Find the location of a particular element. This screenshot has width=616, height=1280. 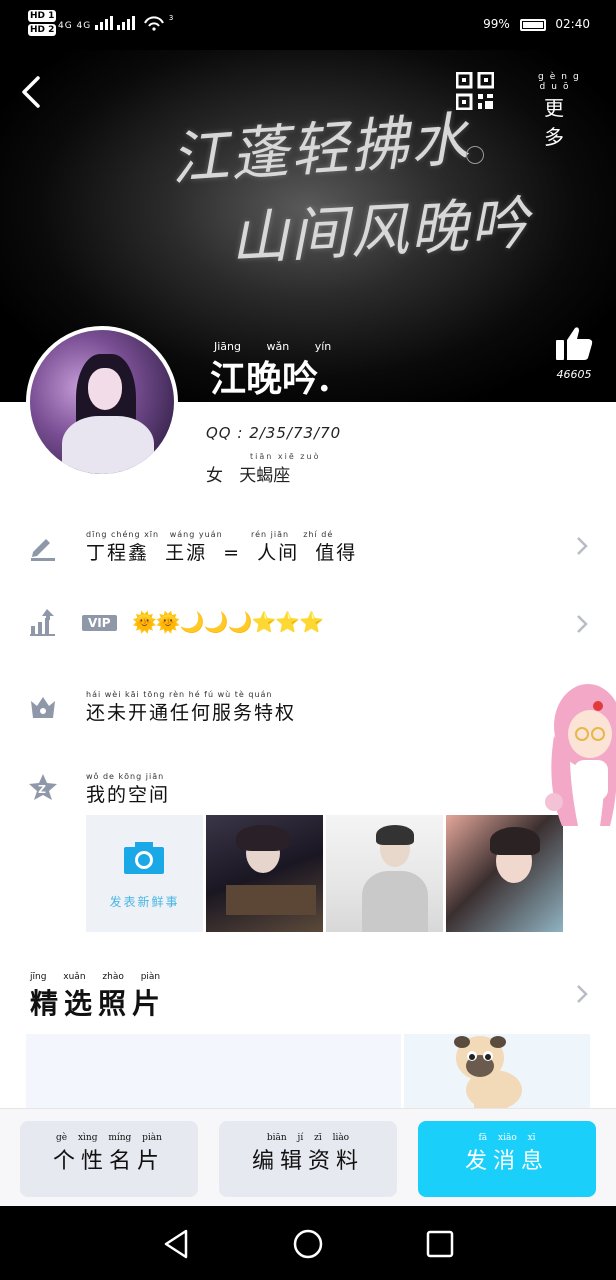

vip-badge: VIP is located at coordinates (99, 623).